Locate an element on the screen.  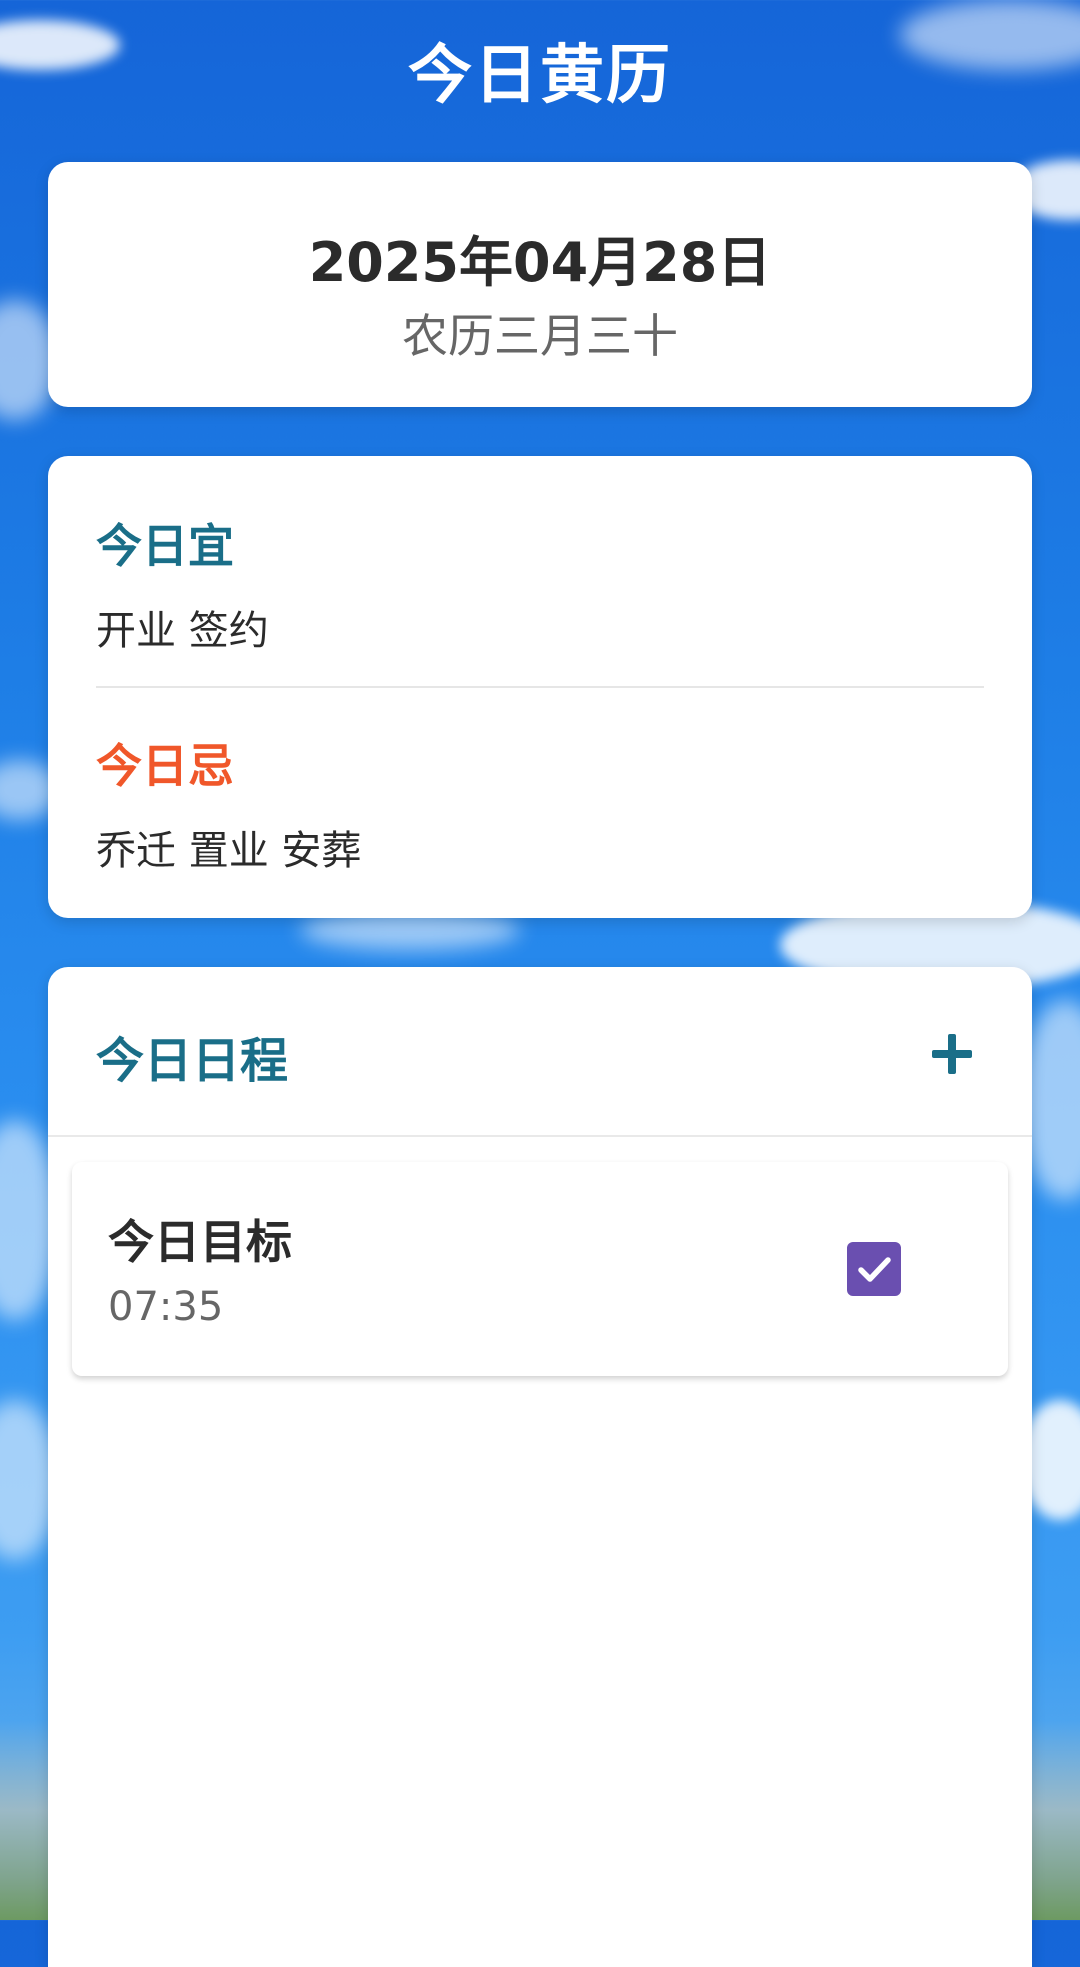
task-time: 07:35 is located at coordinates (166, 1307).